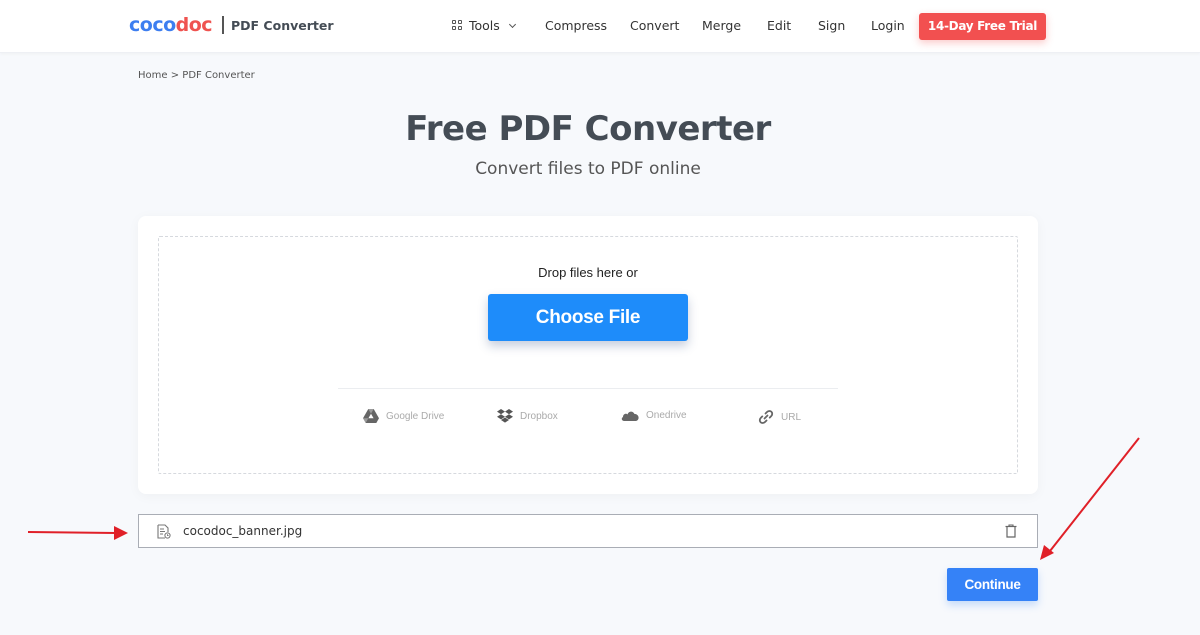 The width and height of the screenshot is (1200, 635). Describe the element at coordinates (791, 417) in the screenshot. I see `source-label: URL` at that location.